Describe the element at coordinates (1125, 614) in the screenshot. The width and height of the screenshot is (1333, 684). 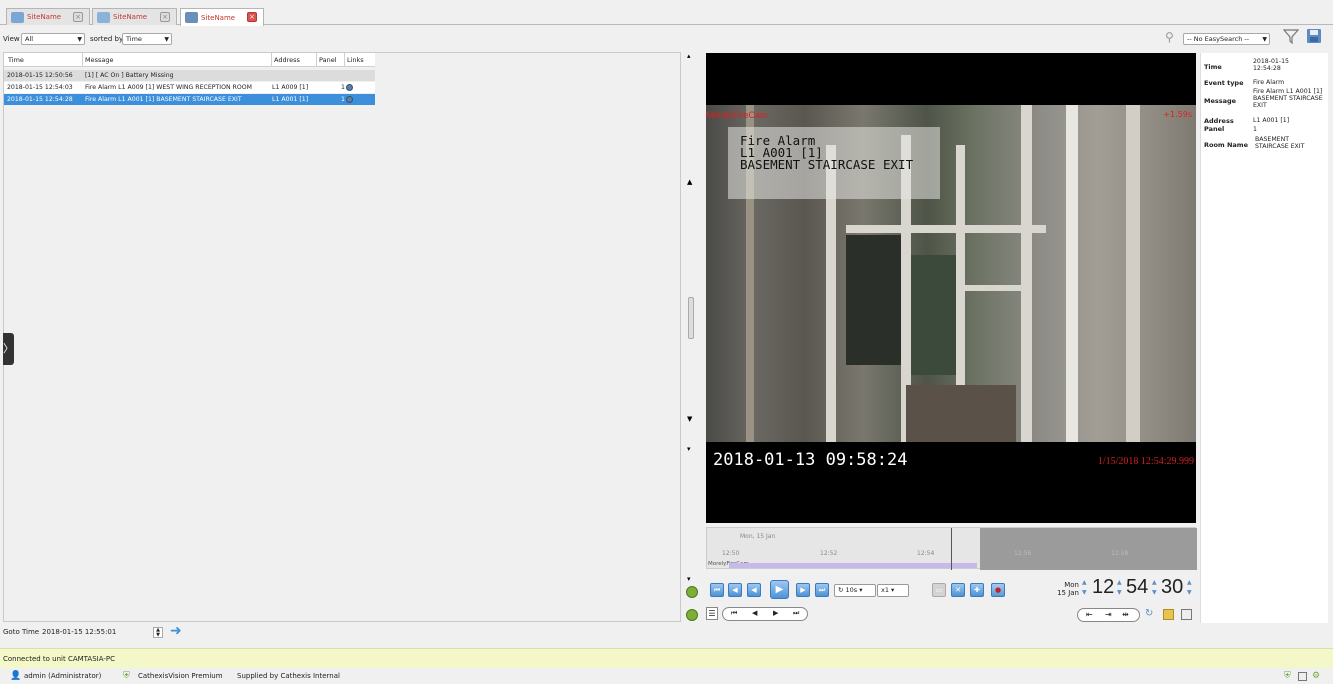
I see `sync-both-icon: ⇹` at that location.